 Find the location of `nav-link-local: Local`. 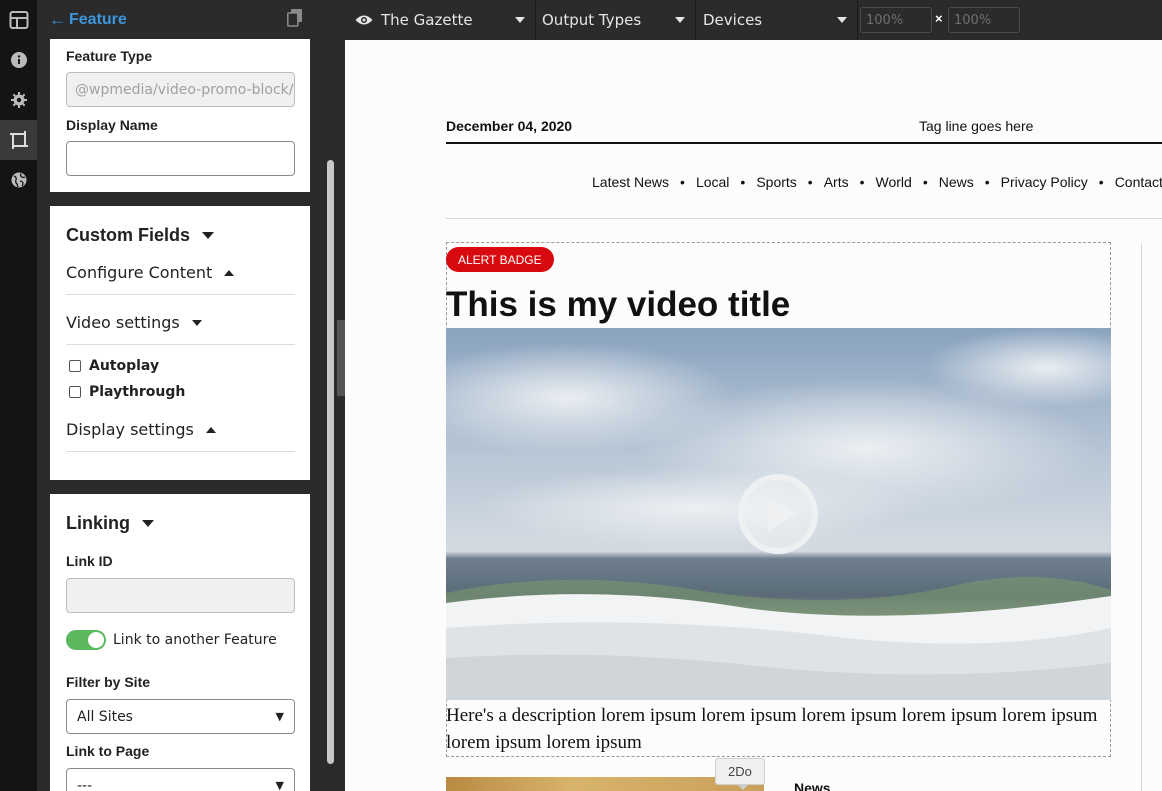

nav-link-local: Local is located at coordinates (712, 182).